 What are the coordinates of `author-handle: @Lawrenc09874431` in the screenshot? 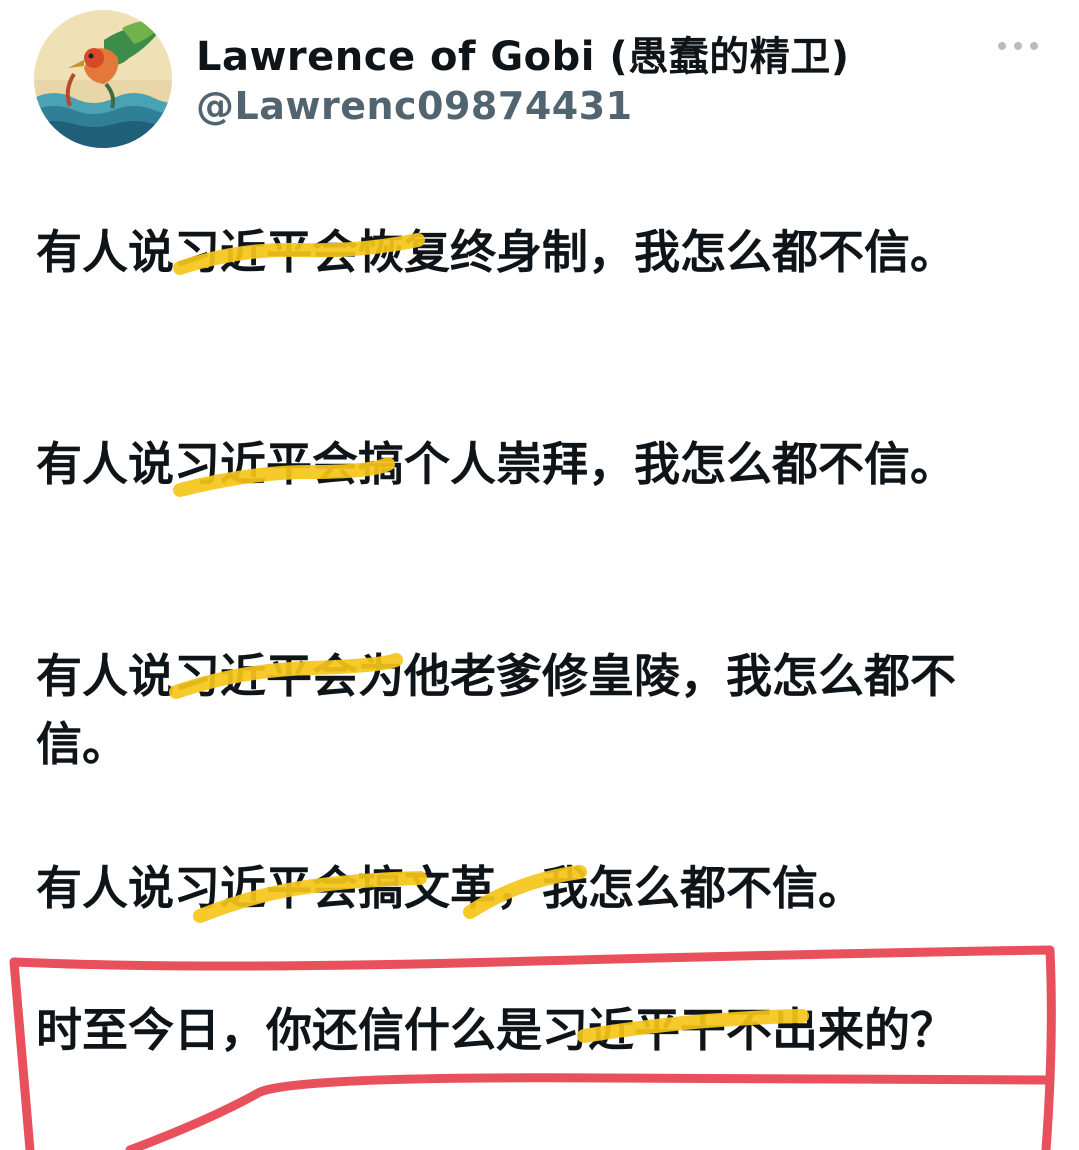 It's located at (414, 106).